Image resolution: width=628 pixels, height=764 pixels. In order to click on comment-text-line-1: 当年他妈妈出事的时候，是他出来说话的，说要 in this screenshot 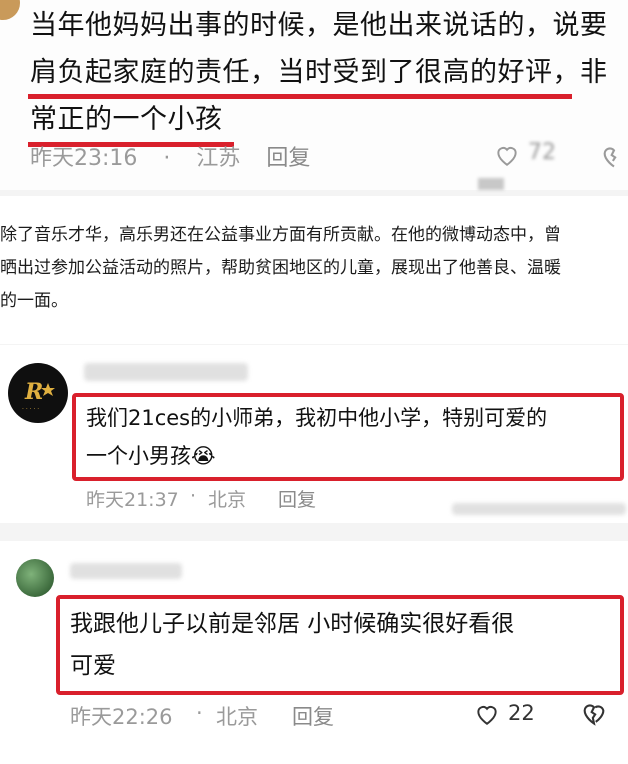, I will do `click(319, 25)`.